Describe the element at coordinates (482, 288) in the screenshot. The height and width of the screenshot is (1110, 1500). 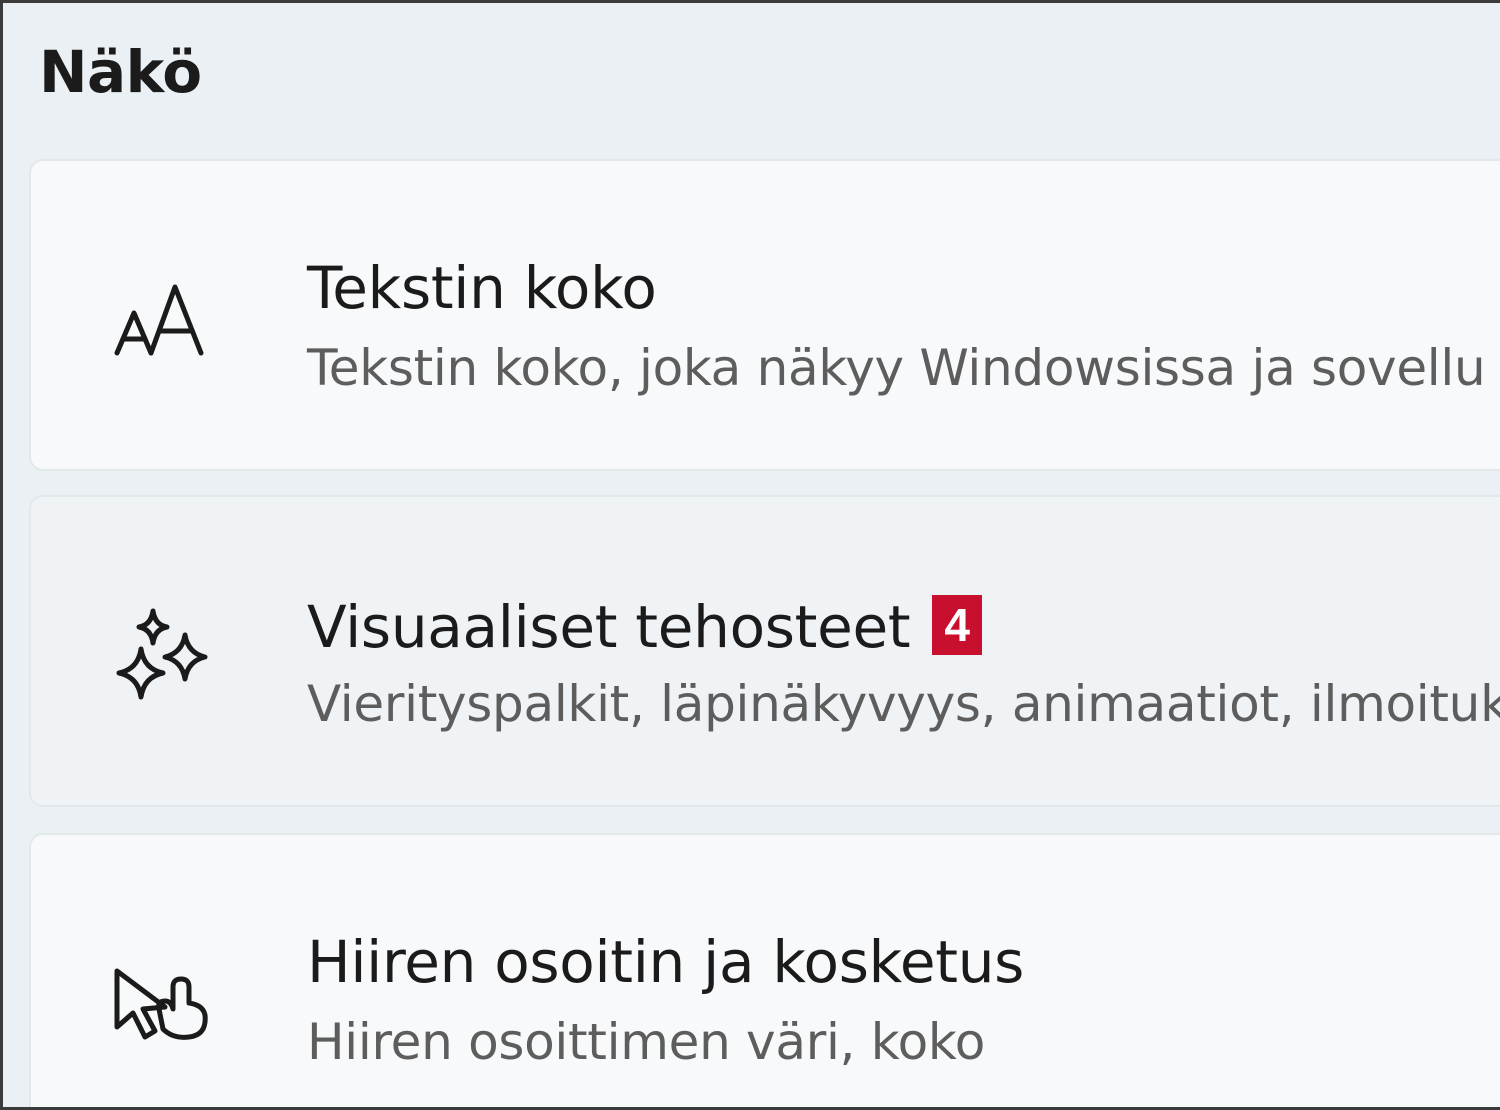
I see `setting-title: Tekstin koko` at that location.